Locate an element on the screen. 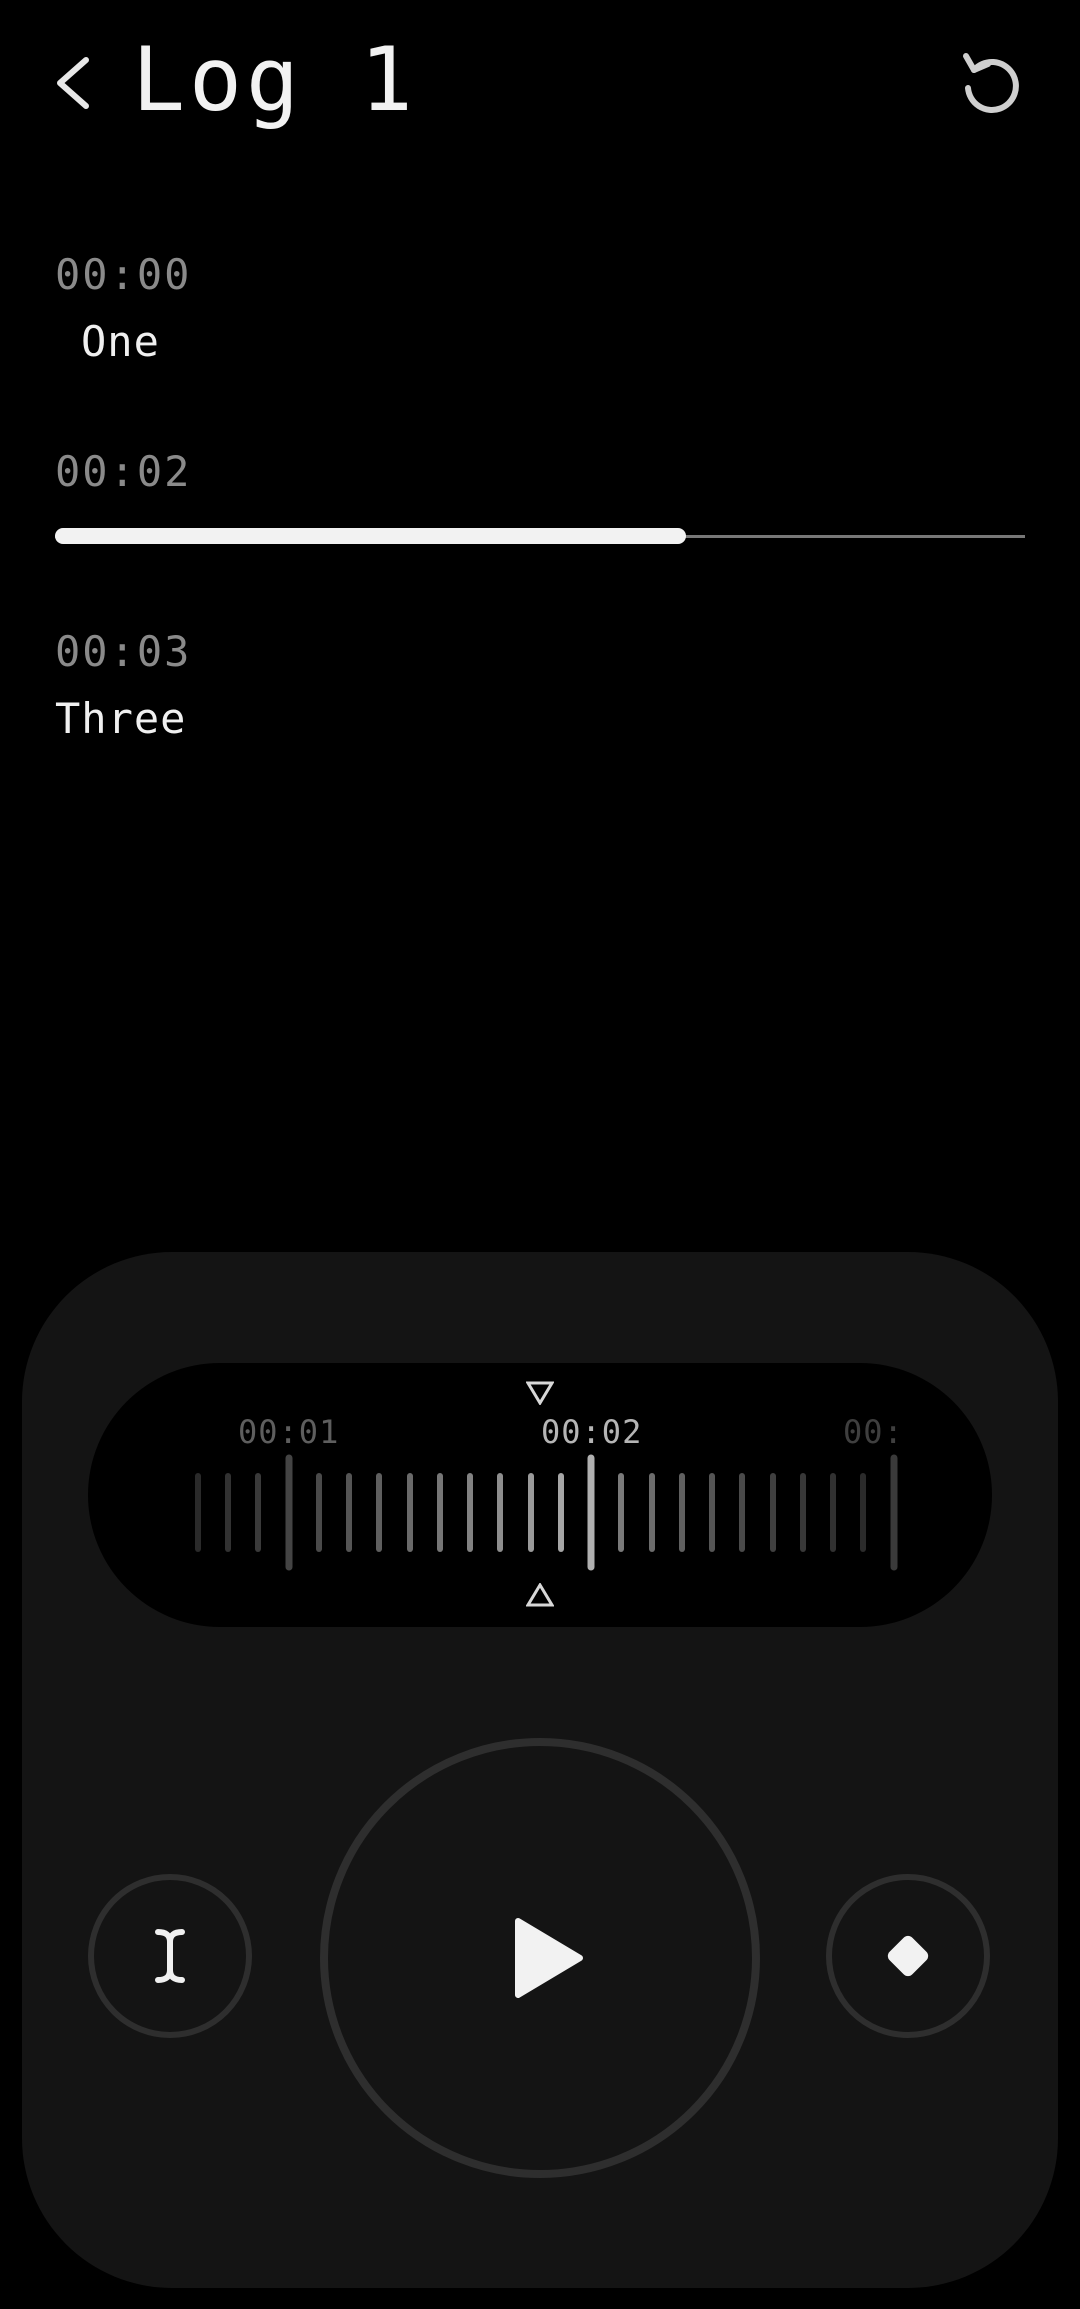 The image size is (1080, 2309). log-entry-active: 00:02 is located at coordinates (123, 471).